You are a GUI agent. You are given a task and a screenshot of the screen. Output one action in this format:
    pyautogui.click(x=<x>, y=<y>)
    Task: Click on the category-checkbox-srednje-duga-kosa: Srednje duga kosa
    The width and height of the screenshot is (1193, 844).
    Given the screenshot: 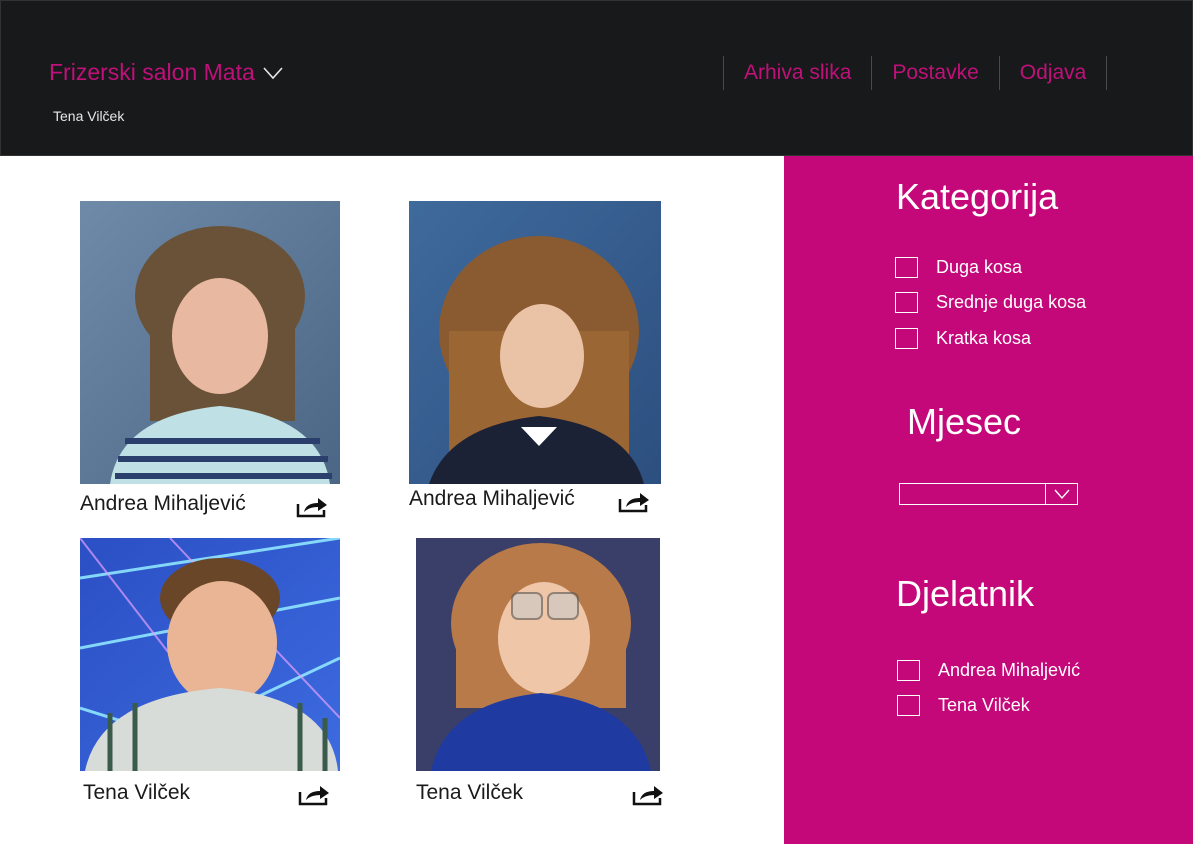 What is the action you would take?
    pyautogui.click(x=990, y=302)
    